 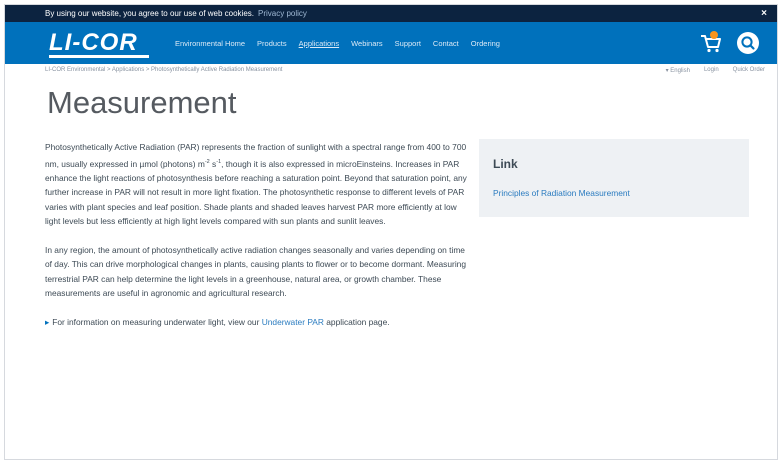 I want to click on utility-links: ▾ English Login Quick Order, so click(x=715, y=70).